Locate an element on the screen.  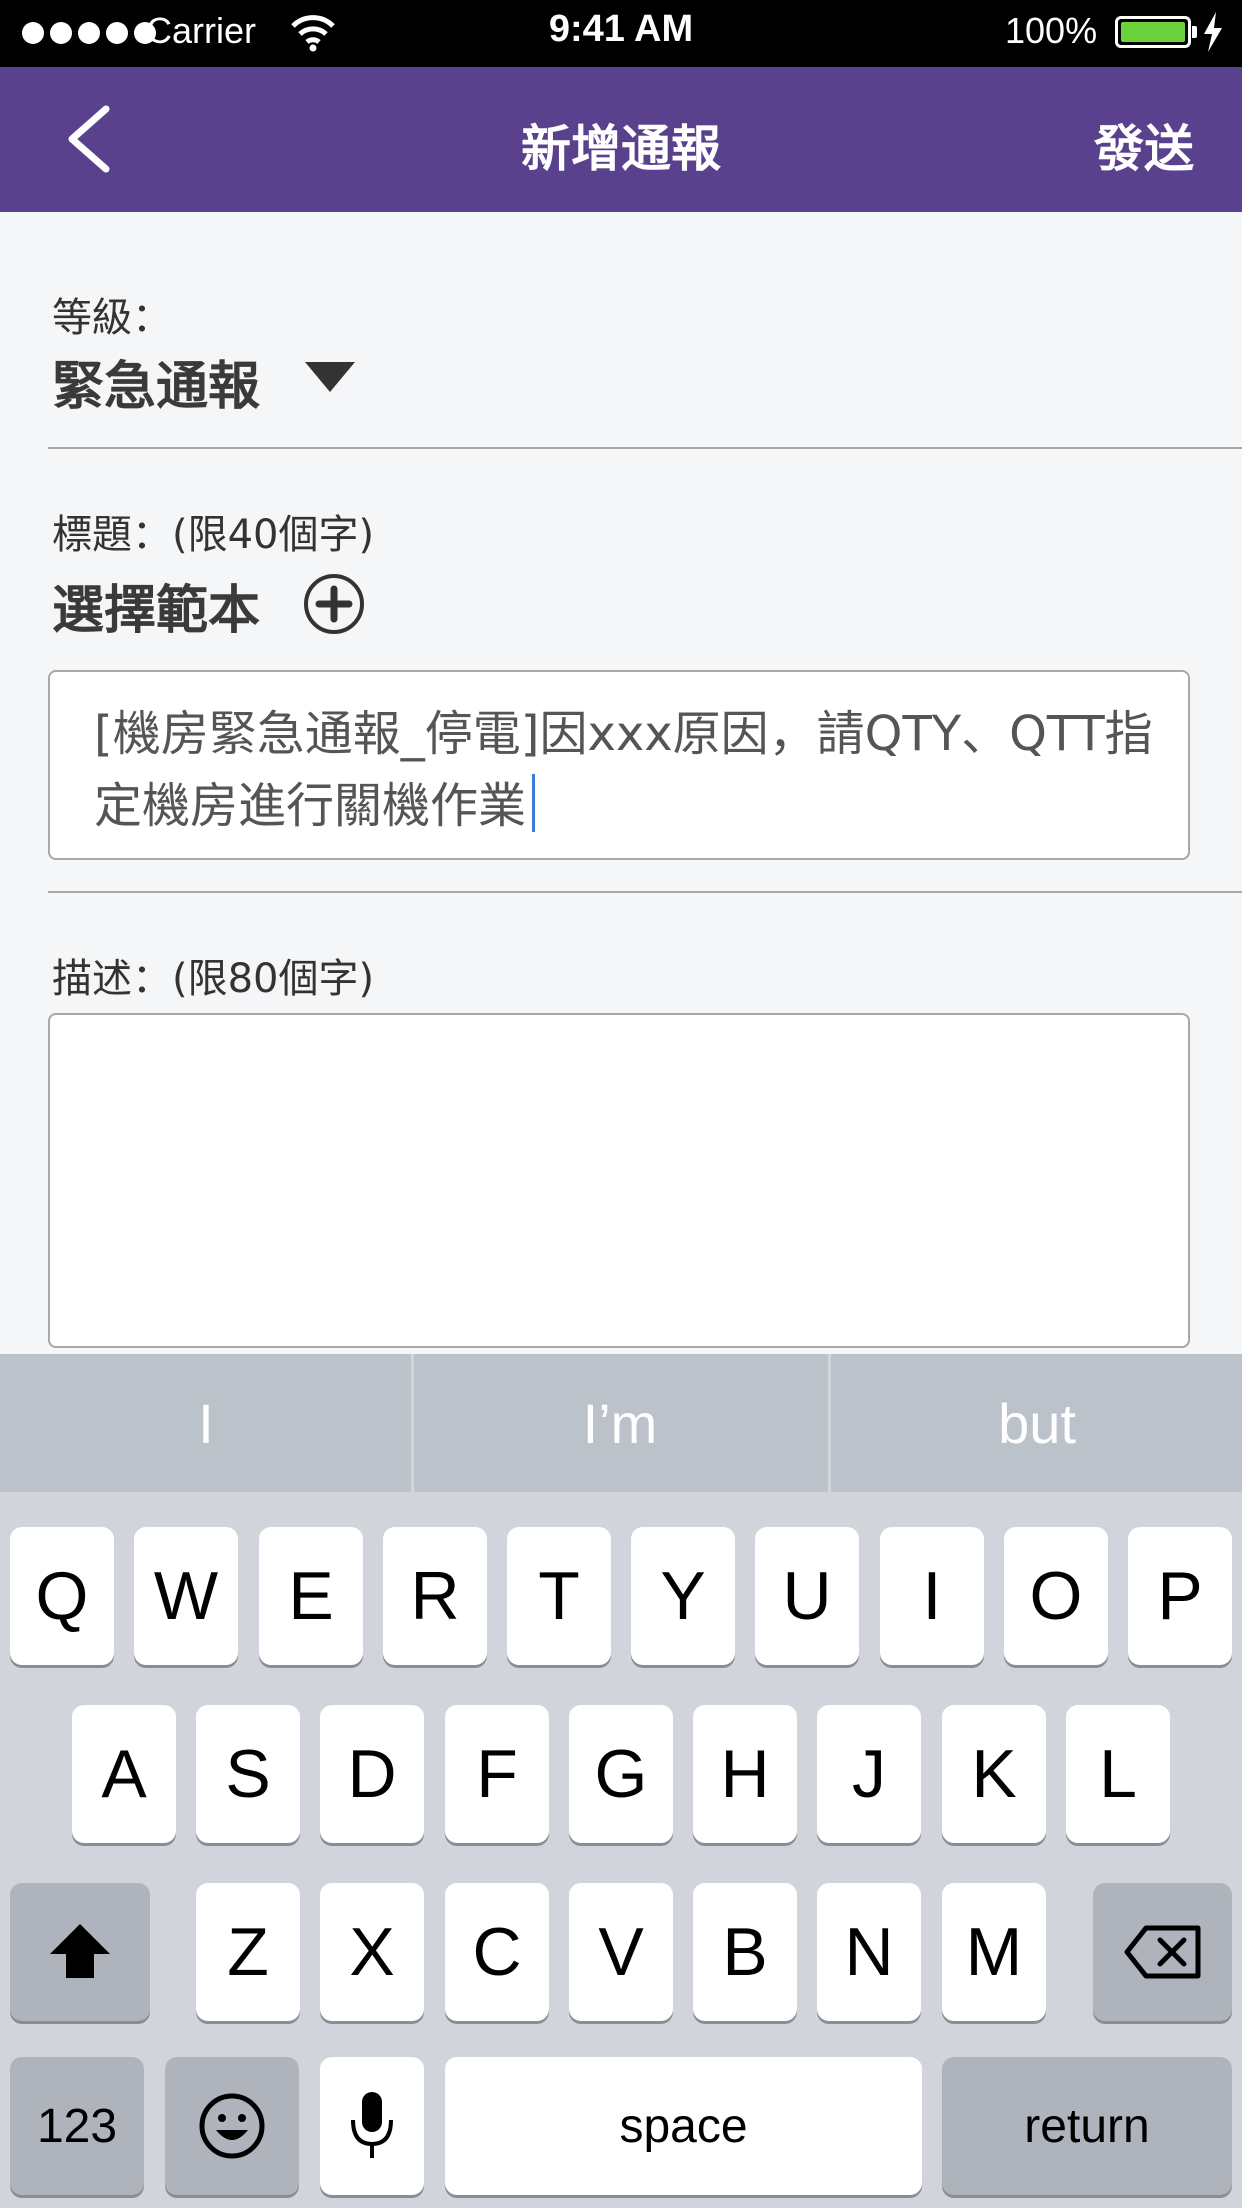
keyboard-suggestion-bar: I I’m but is located at coordinates (621, 1423).